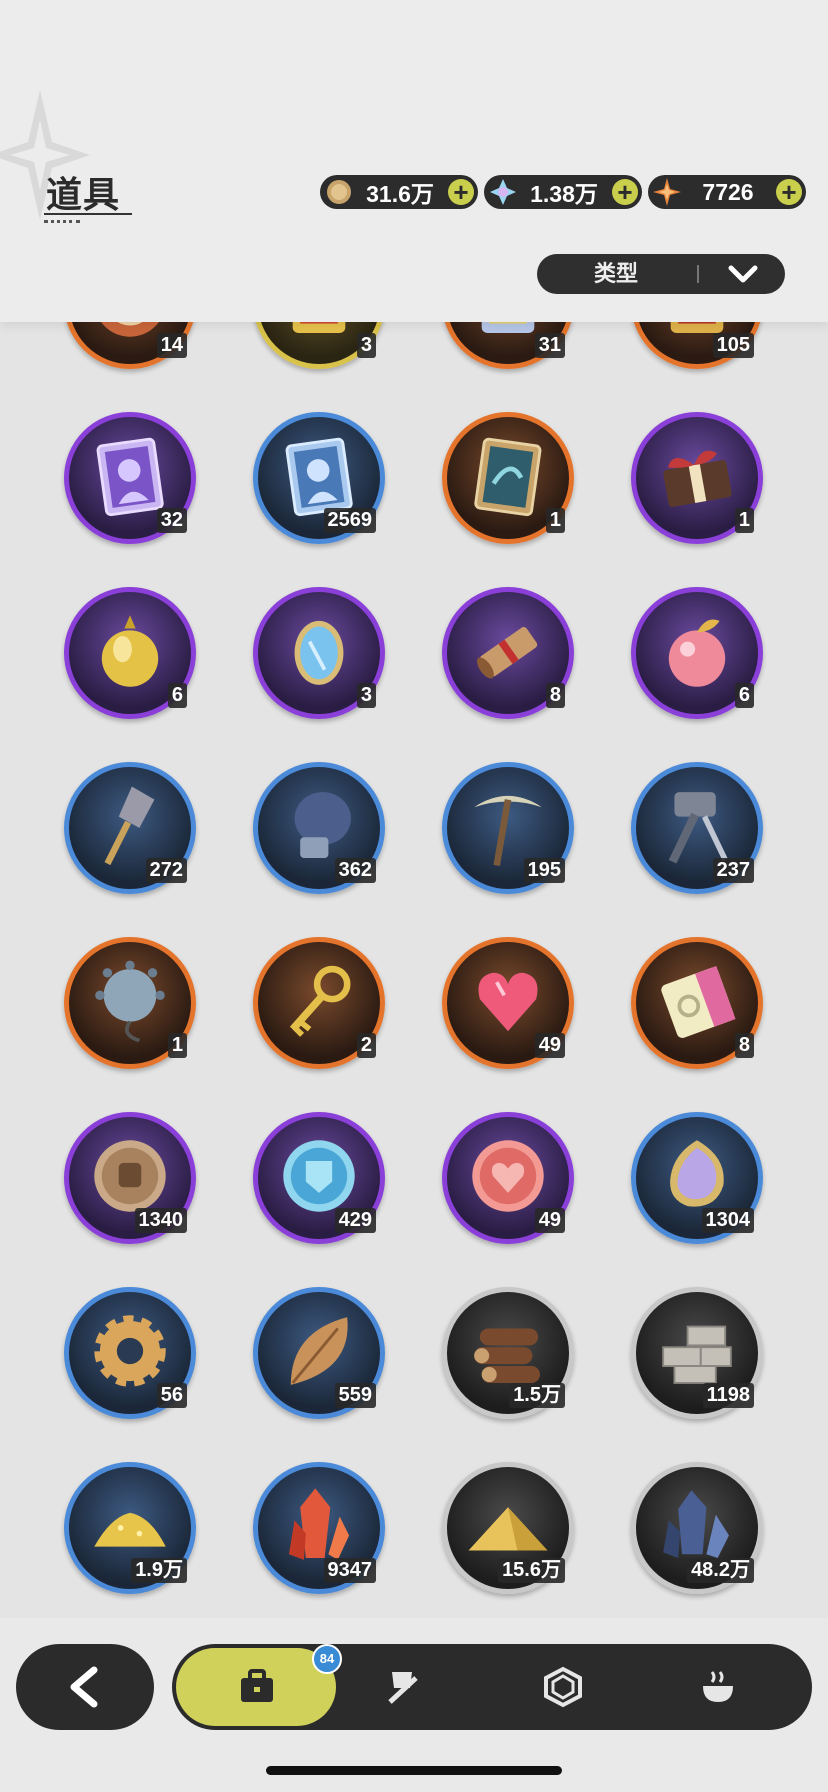  I want to click on chevron-down-icon, so click(743, 274).